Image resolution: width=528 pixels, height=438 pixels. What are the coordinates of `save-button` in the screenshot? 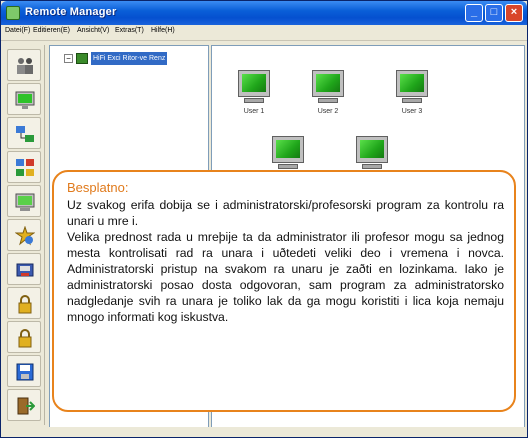 It's located at (24, 371).